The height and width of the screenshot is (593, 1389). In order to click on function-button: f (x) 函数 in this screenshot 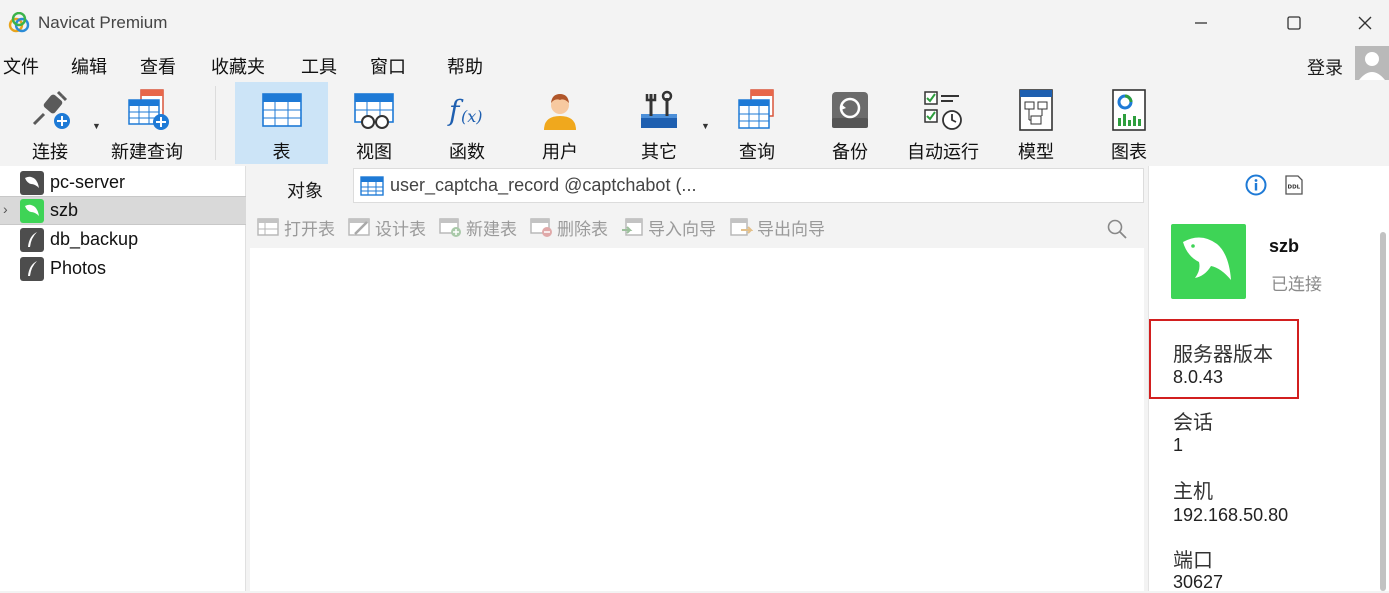, I will do `click(467, 123)`.